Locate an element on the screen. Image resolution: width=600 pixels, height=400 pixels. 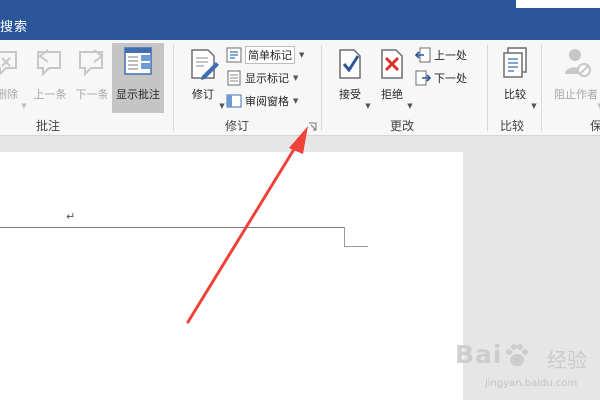
previous-change-button: 上一处 is located at coordinates (440, 55).